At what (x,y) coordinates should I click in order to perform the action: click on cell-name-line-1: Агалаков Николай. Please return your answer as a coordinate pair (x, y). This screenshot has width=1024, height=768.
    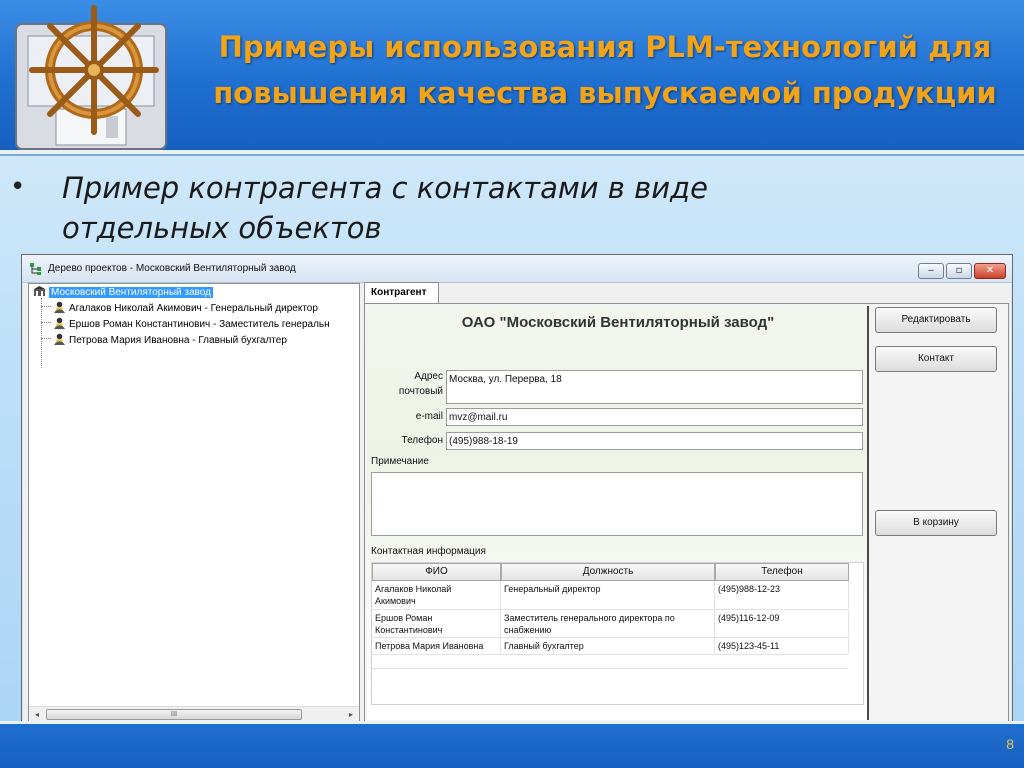
    Looking at the image, I should click on (413, 589).